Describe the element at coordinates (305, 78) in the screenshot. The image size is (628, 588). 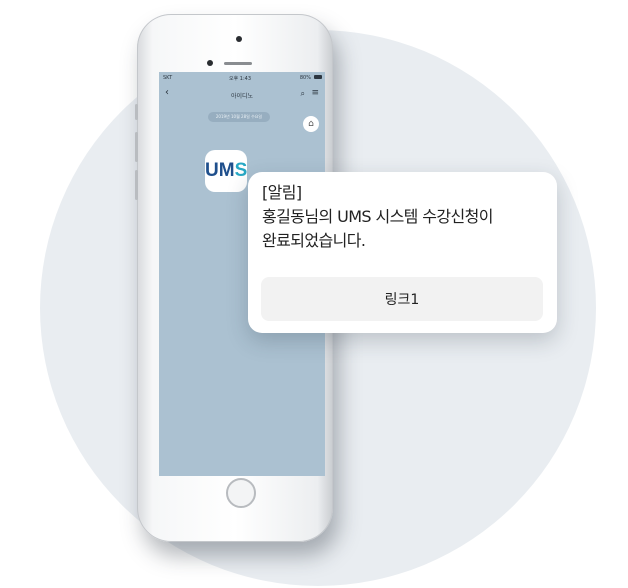
I see `battery-label: 80%` at that location.